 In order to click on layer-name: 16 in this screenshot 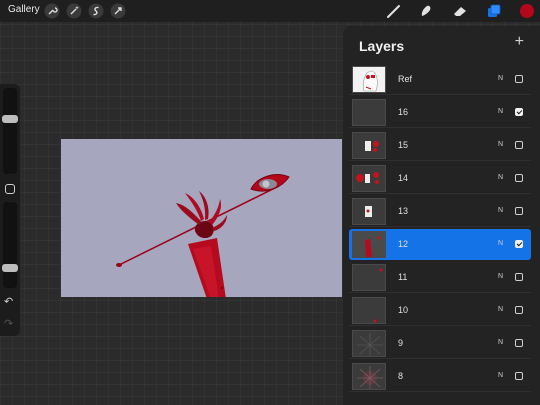, I will do `click(403, 112)`.